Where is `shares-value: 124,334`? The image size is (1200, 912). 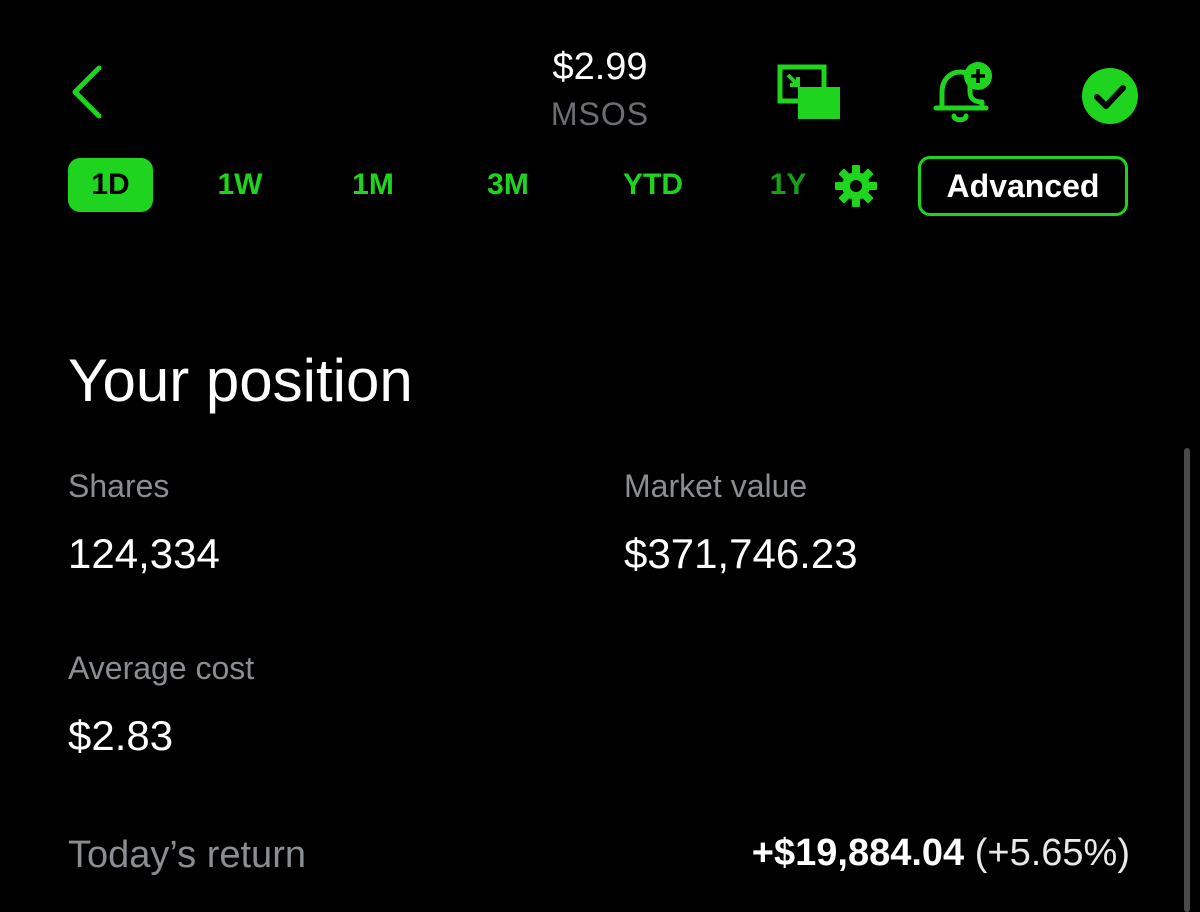
shares-value: 124,334 is located at coordinates (144, 553).